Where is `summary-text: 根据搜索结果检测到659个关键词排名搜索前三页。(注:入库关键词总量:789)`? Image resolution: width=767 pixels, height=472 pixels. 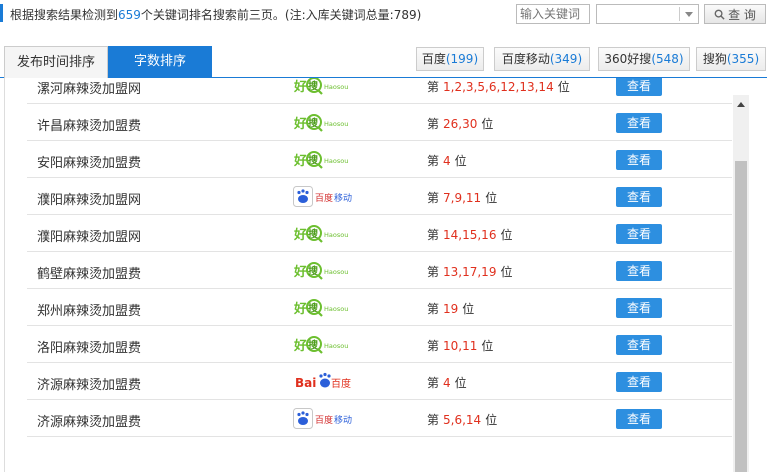 summary-text: 根据搜索结果检测到659个关键词排名搜索前三页。(注:入库关键词总量:789) is located at coordinates (215, 14).